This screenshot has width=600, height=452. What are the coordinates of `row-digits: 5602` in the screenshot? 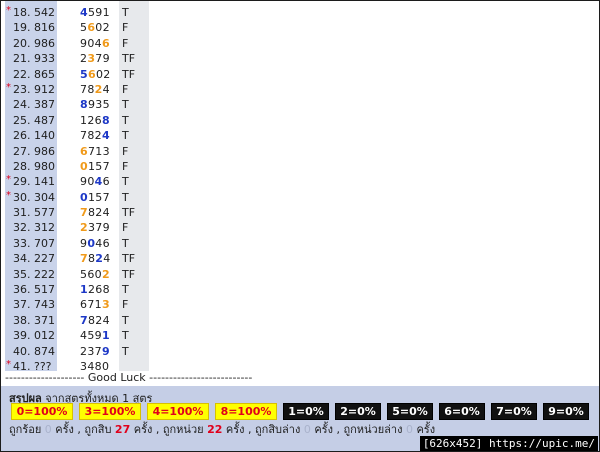 It's located at (95, 27).